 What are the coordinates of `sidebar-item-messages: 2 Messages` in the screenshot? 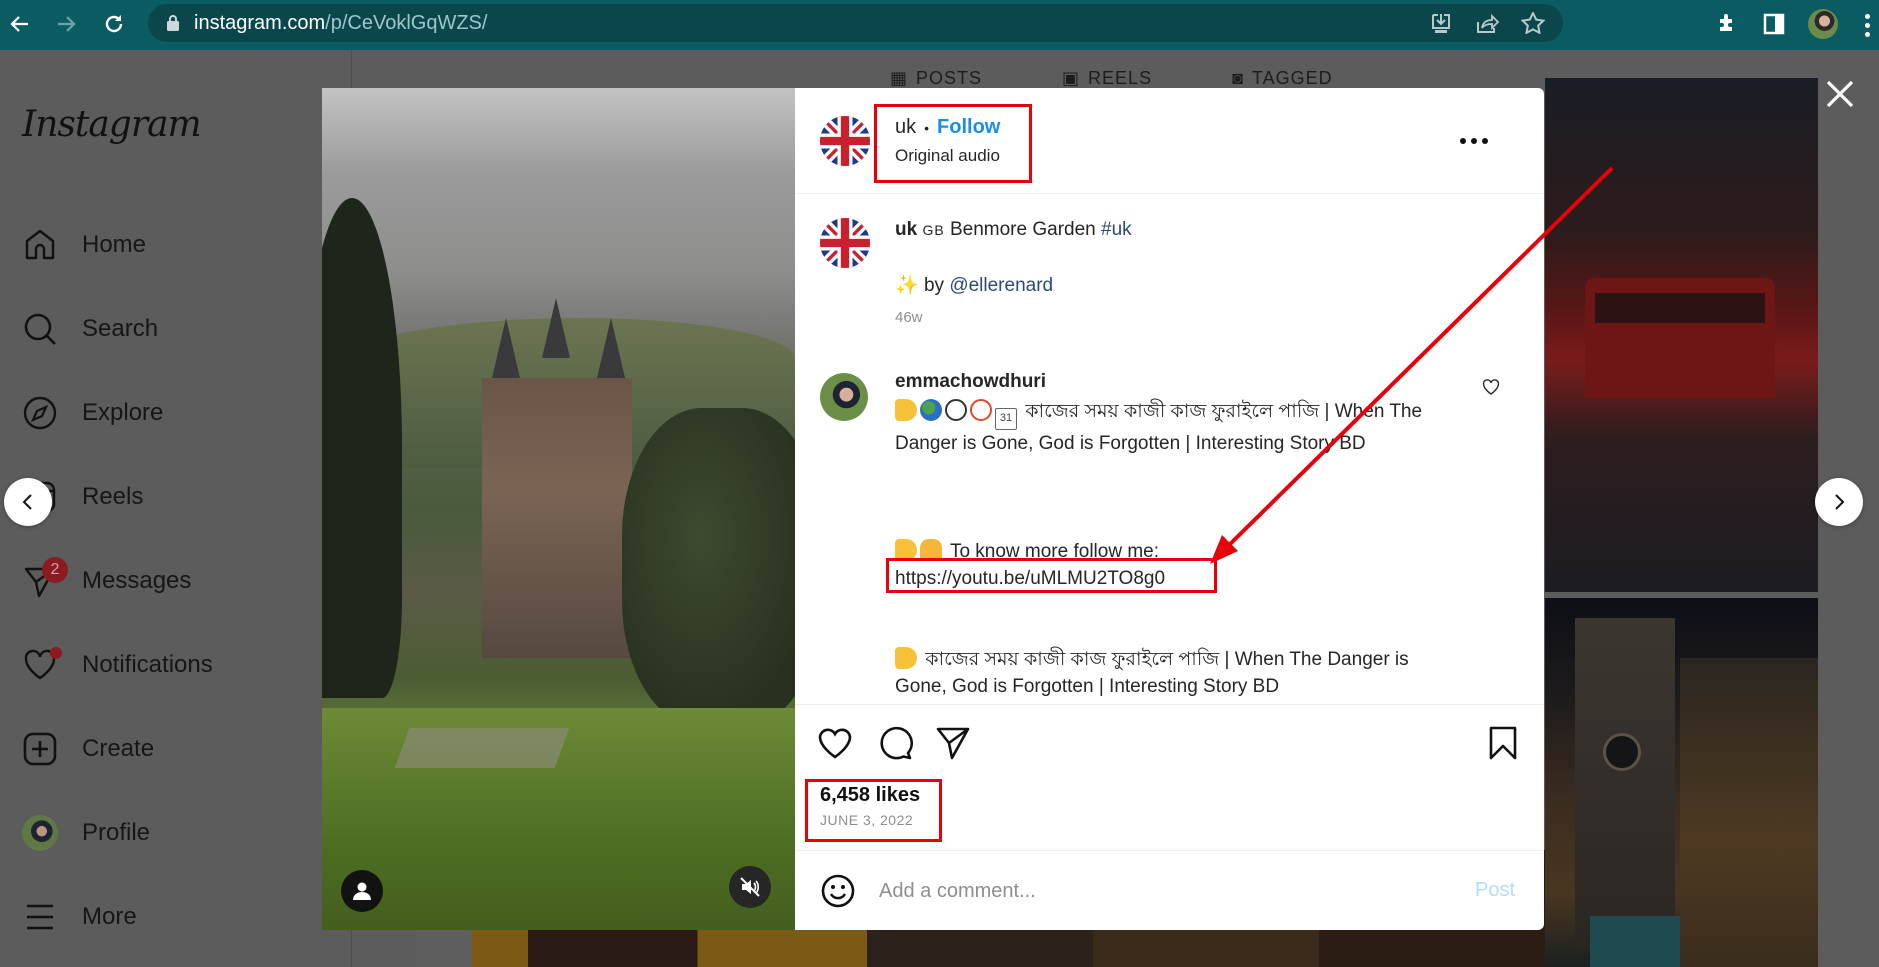 It's located at (107, 579).